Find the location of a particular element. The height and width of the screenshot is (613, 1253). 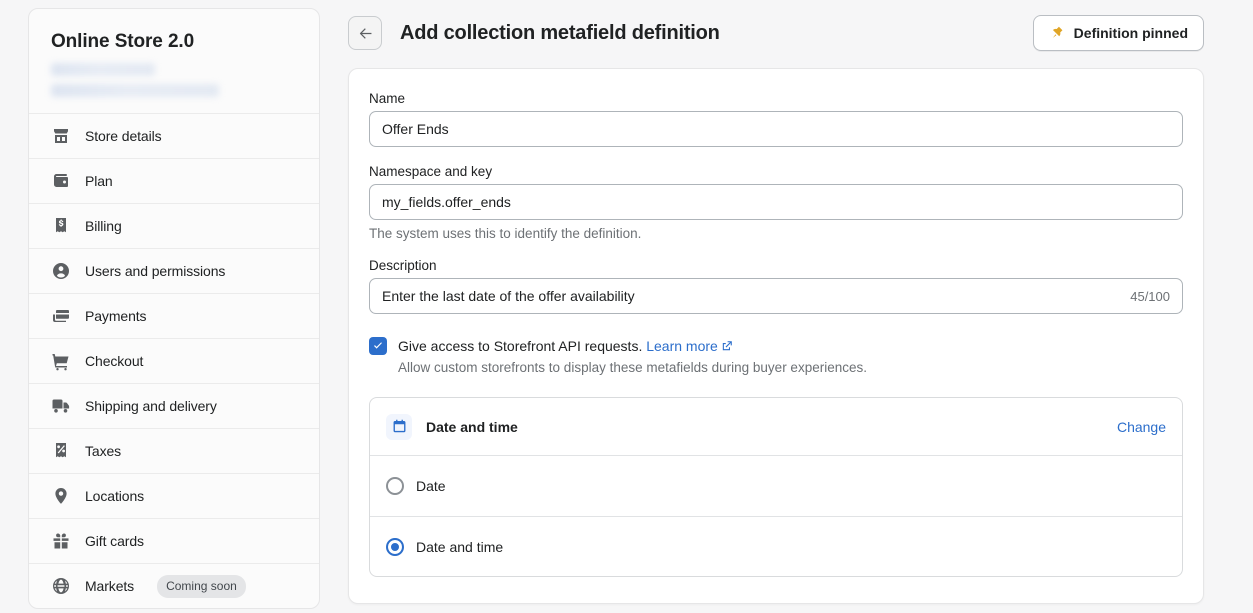

radio-date is located at coordinates (395, 486).